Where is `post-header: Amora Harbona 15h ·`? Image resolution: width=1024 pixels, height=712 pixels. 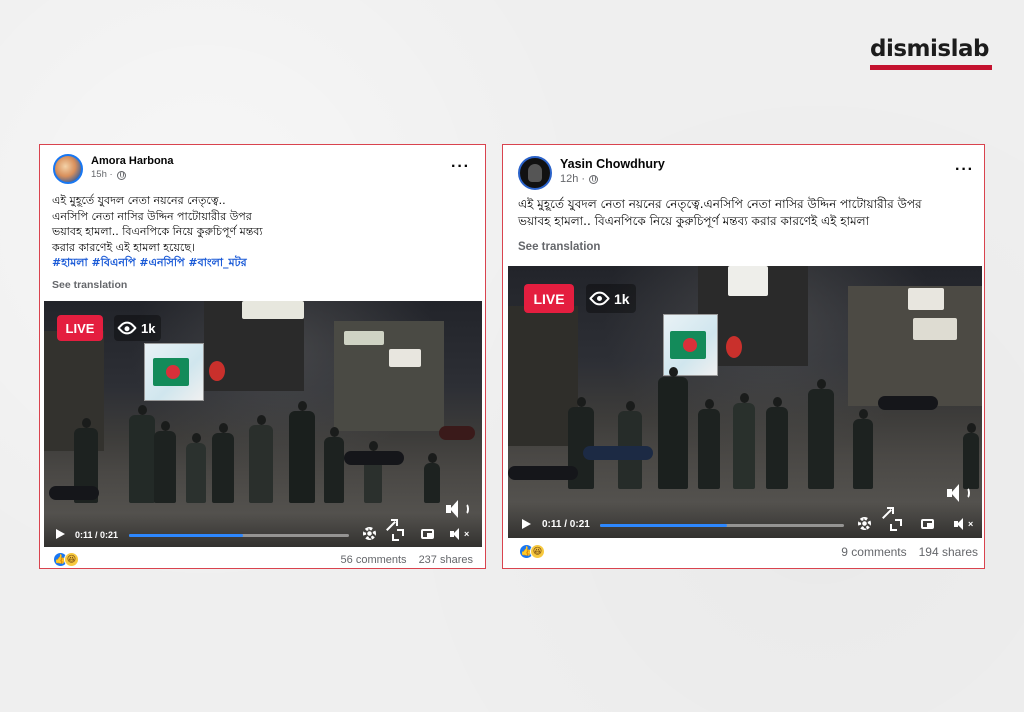
post-header: Amora Harbona 15h · is located at coordinates (113, 169).